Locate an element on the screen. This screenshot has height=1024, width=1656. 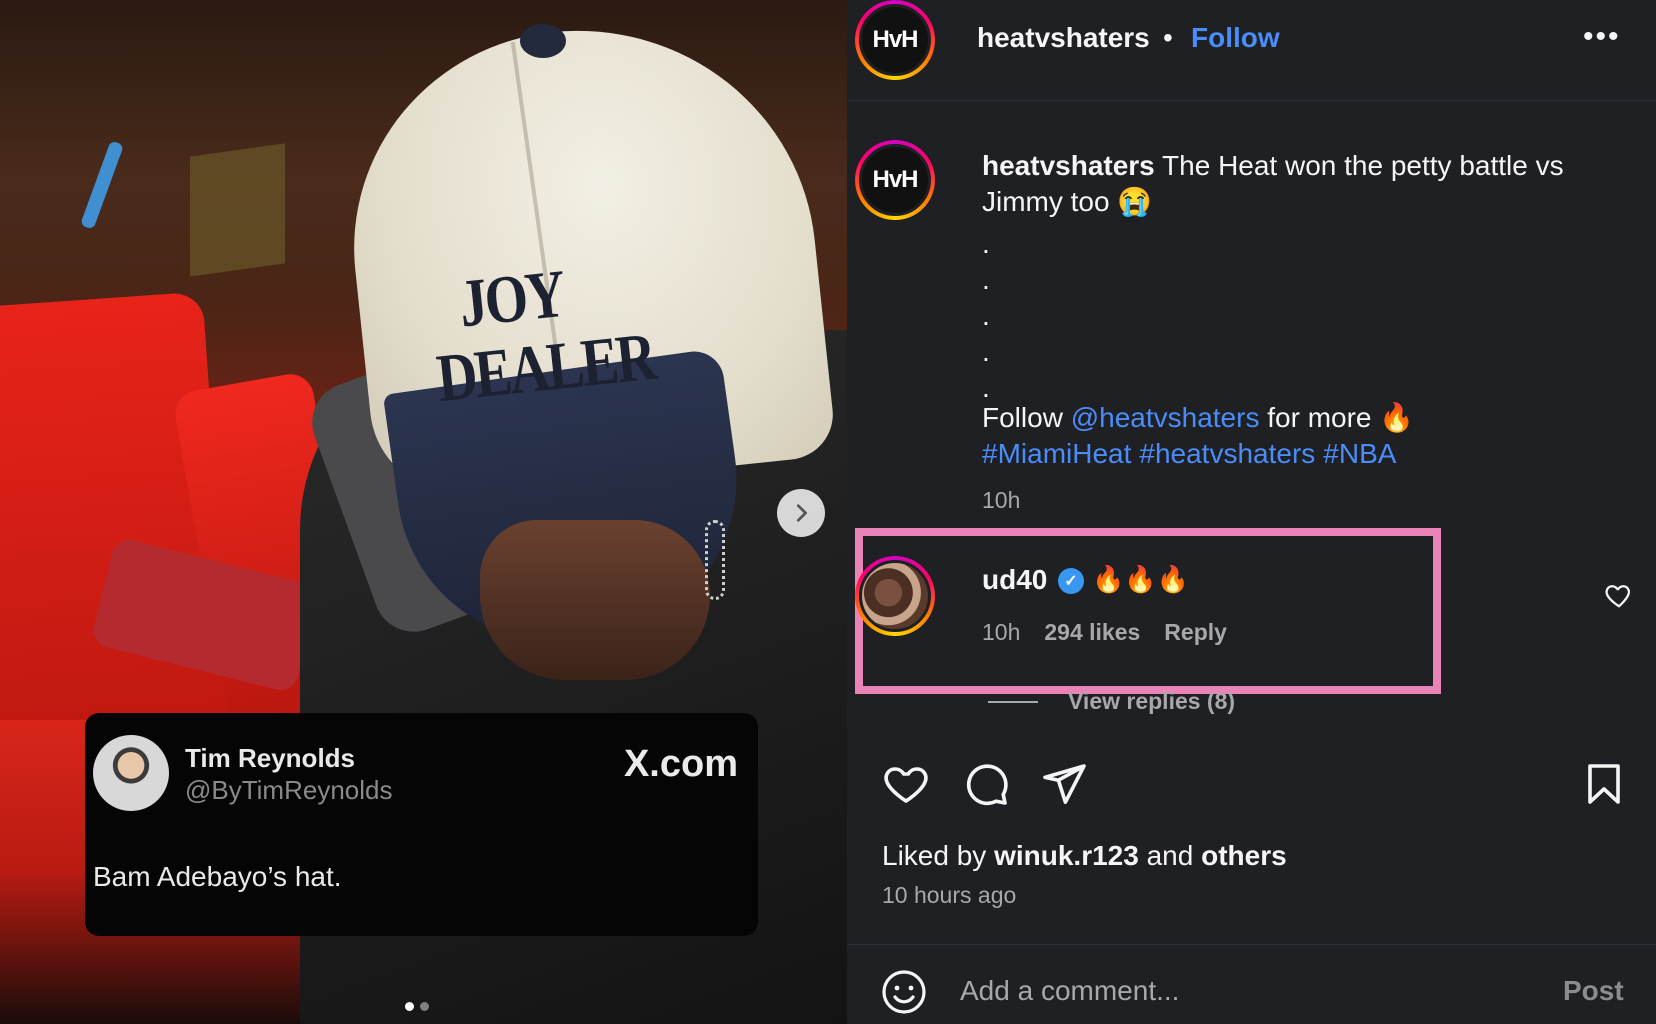
hashtag-link: #NBA is located at coordinates (1359, 453).